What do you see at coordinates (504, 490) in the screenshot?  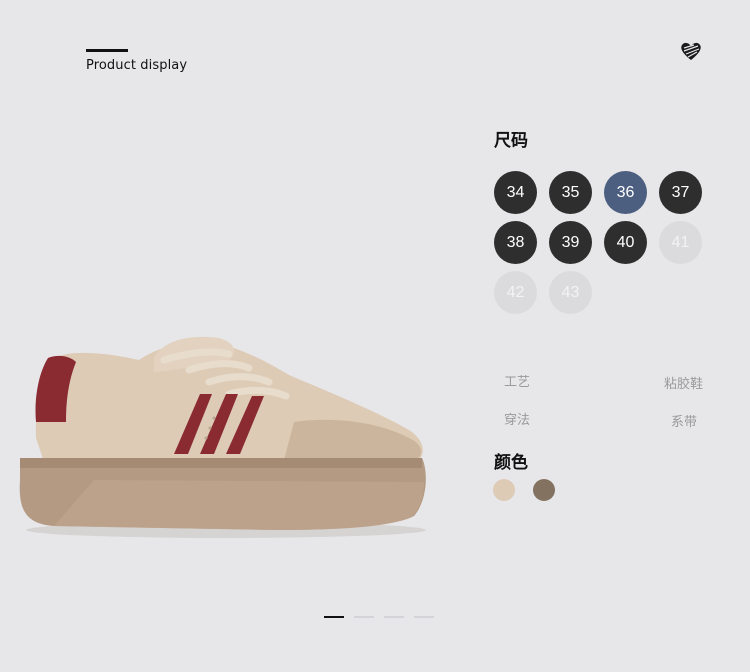 I see `color-swatch-beige` at bounding box center [504, 490].